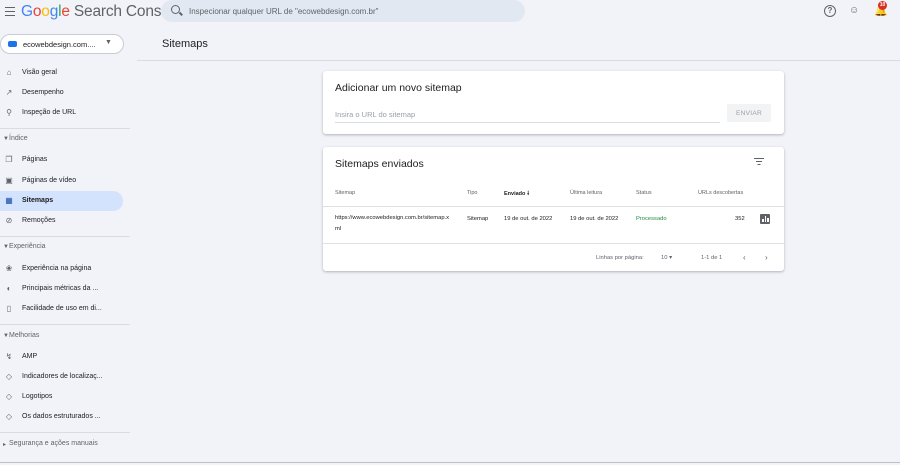  Describe the element at coordinates (620, 258) in the screenshot. I see `rows-per-page-label: Linhas por página:` at that location.